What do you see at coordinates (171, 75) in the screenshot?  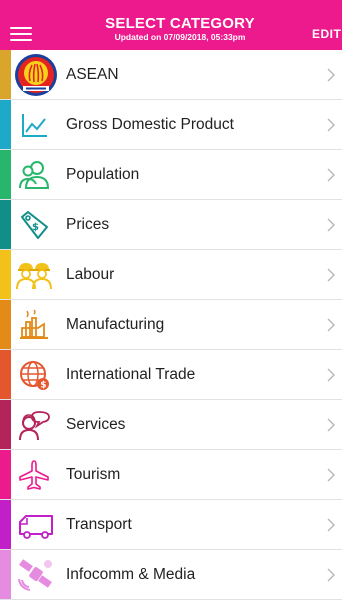 I see `category-item-asean: ASEAN` at bounding box center [171, 75].